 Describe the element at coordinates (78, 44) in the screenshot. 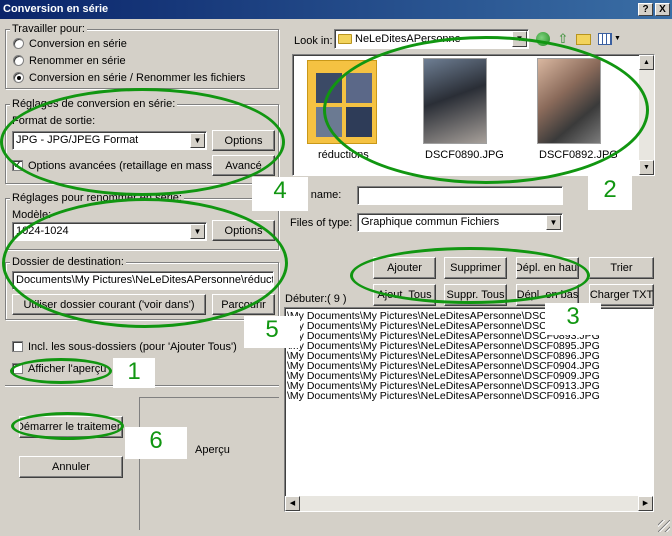

I see `radio-conversion-label: Conversion en série` at that location.